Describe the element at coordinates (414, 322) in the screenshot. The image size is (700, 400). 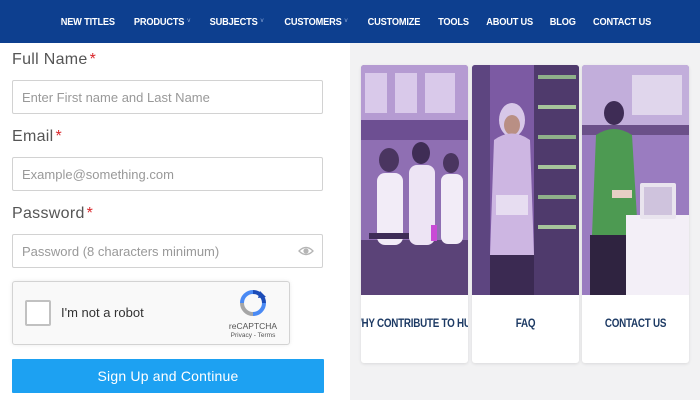
I see `card-title: WHY CONTRIBUTE TO HU?` at that location.